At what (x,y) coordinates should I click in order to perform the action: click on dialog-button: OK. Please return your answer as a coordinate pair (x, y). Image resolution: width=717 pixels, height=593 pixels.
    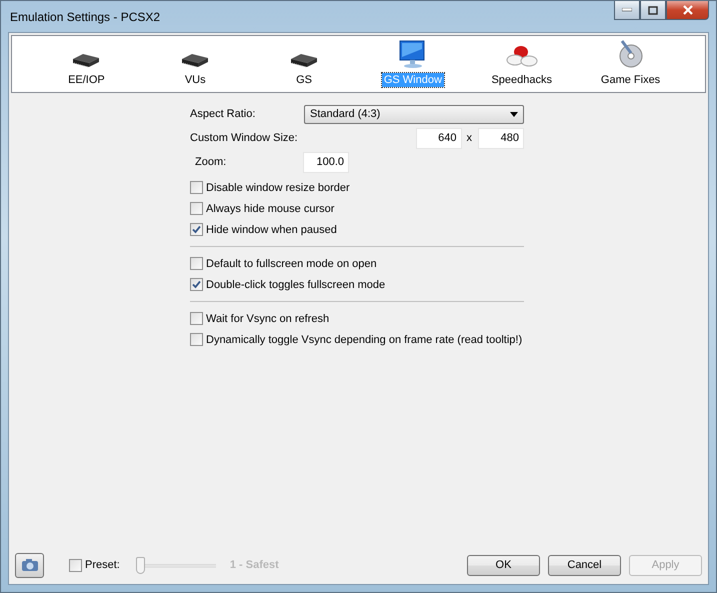
    Looking at the image, I should click on (503, 565).